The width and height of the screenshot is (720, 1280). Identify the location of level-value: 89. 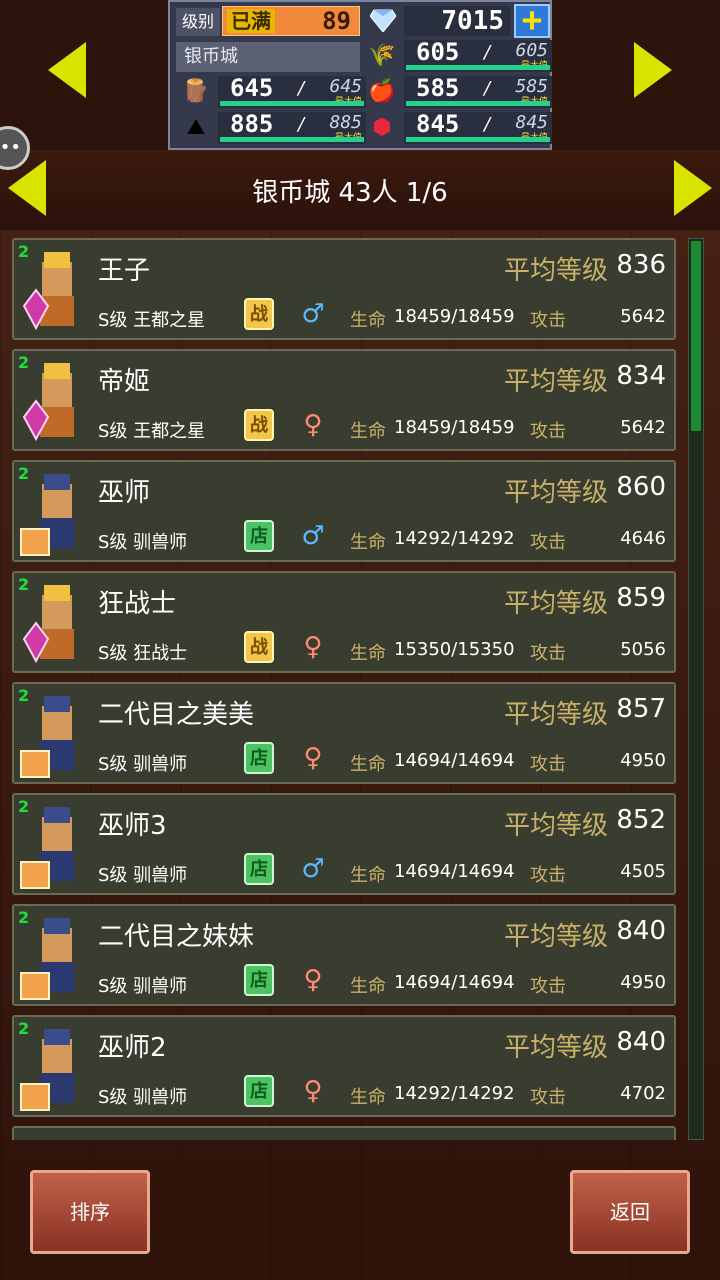
(336, 21).